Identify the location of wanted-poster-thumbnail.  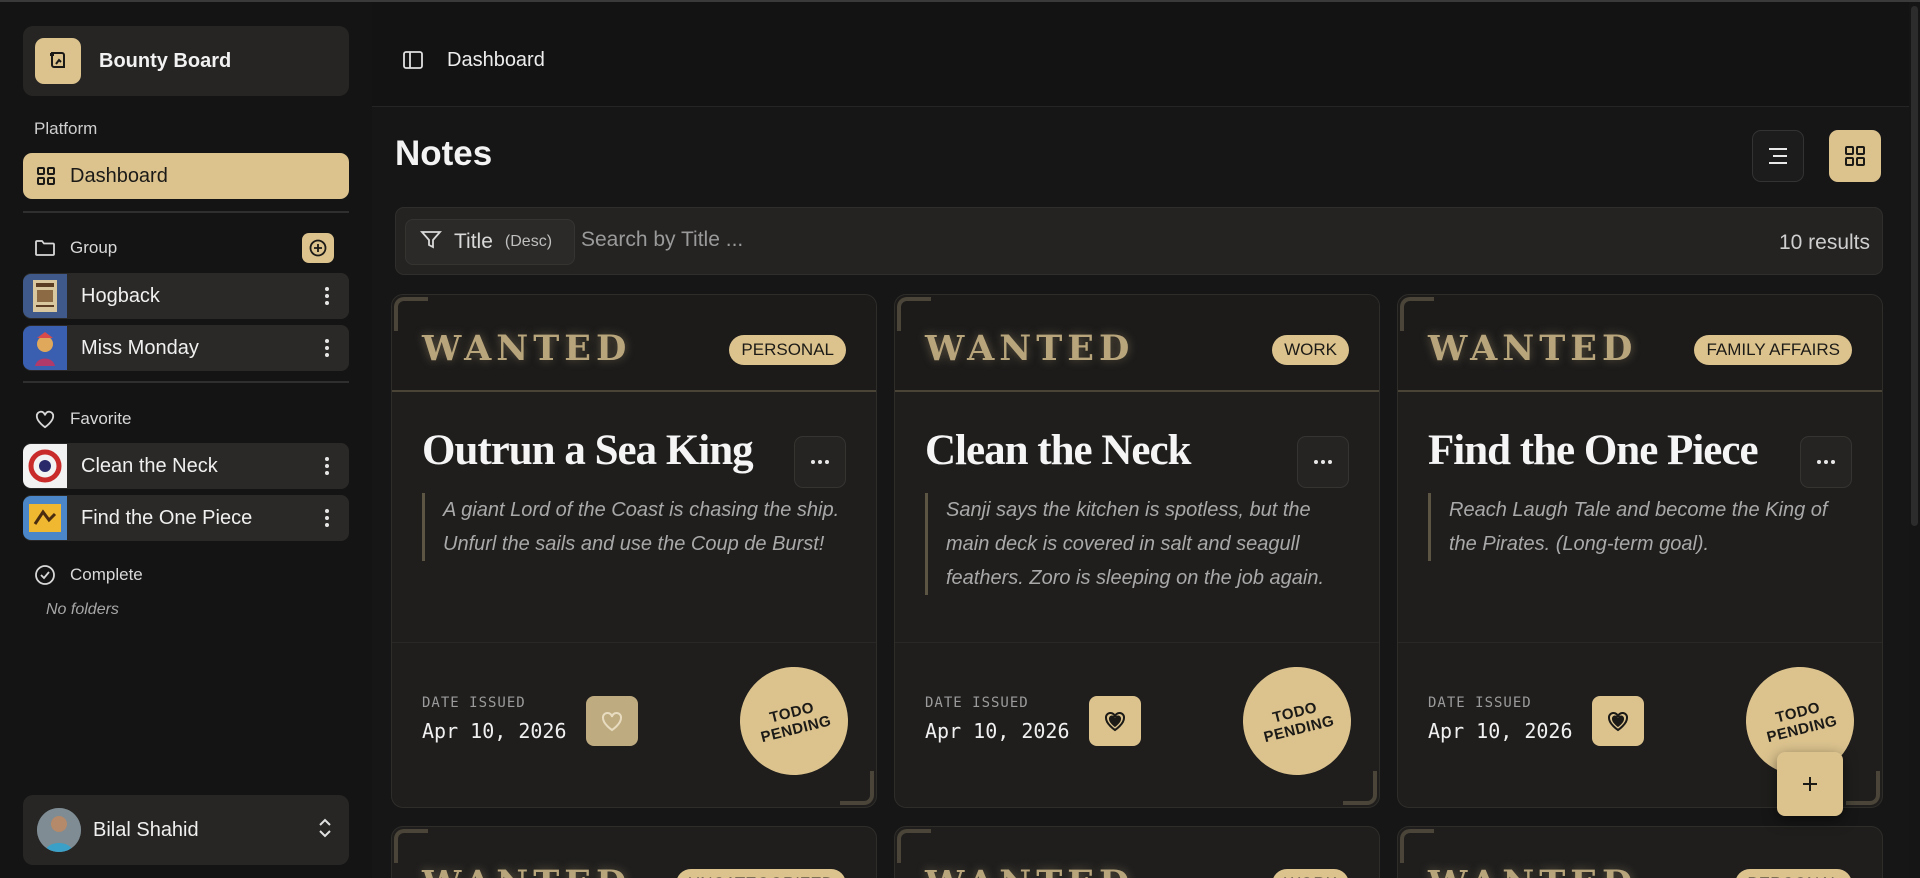
(45, 296).